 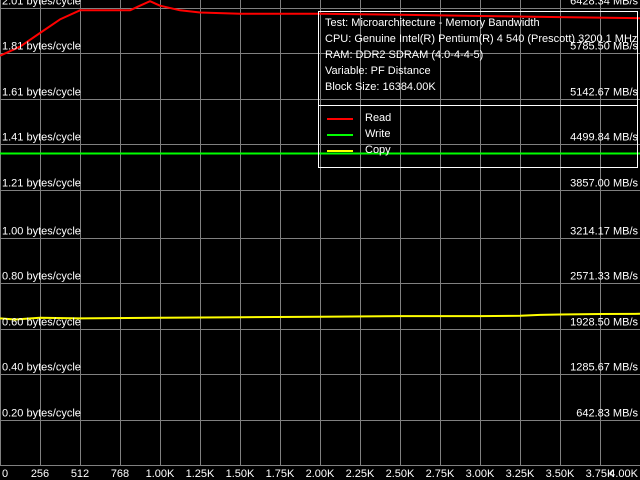 What do you see at coordinates (378, 118) in the screenshot?
I see `legend-label-read: Read` at bounding box center [378, 118].